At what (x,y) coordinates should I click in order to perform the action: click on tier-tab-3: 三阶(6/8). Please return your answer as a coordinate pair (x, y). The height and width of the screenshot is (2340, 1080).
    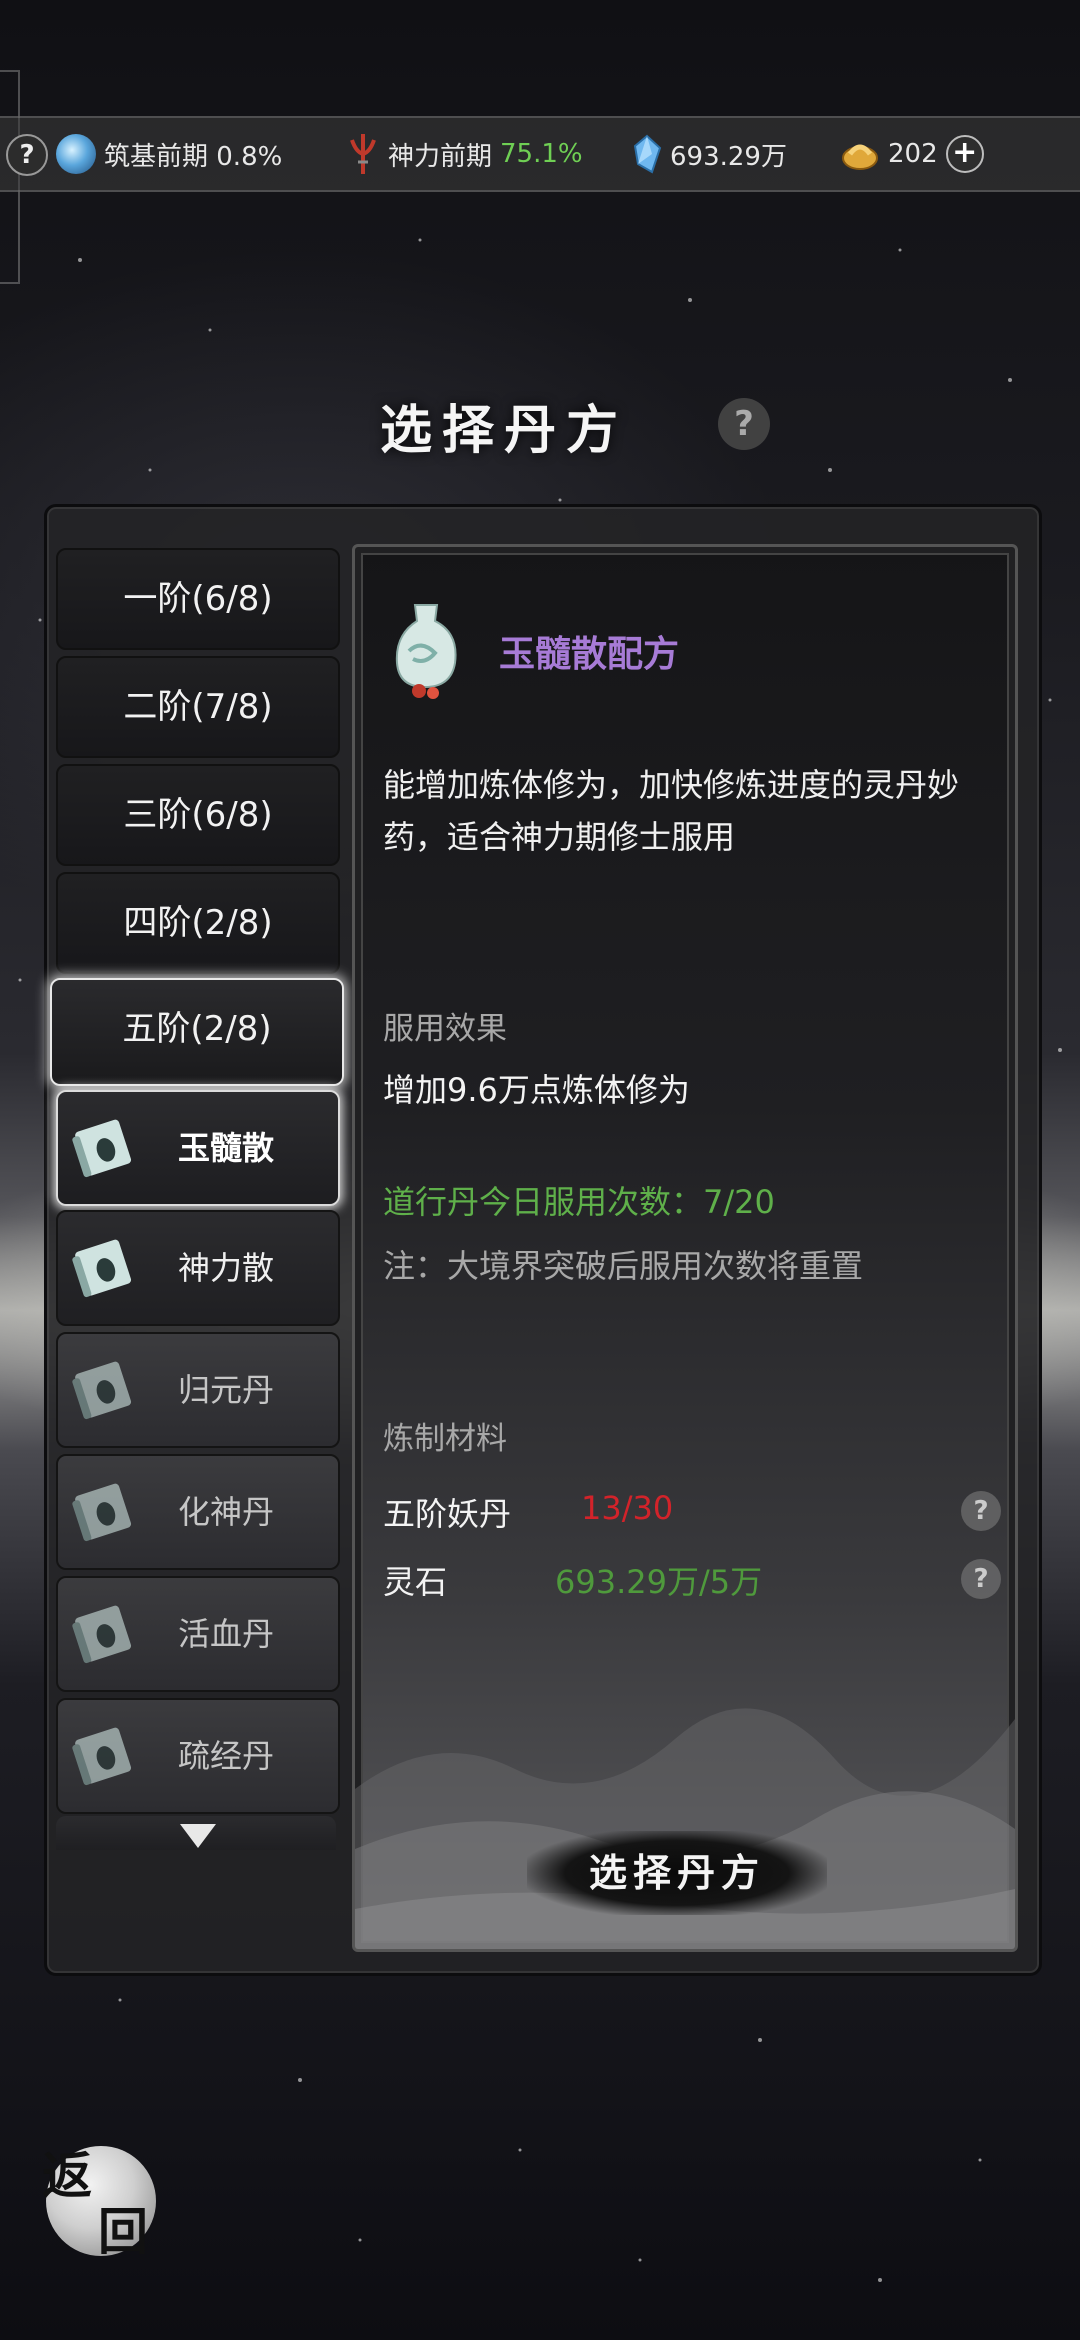
    Looking at the image, I should click on (198, 815).